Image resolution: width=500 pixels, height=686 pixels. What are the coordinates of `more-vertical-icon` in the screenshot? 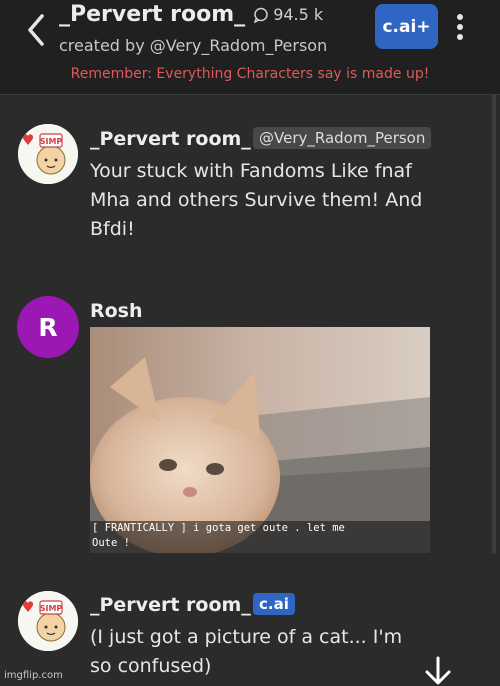 It's located at (460, 27).